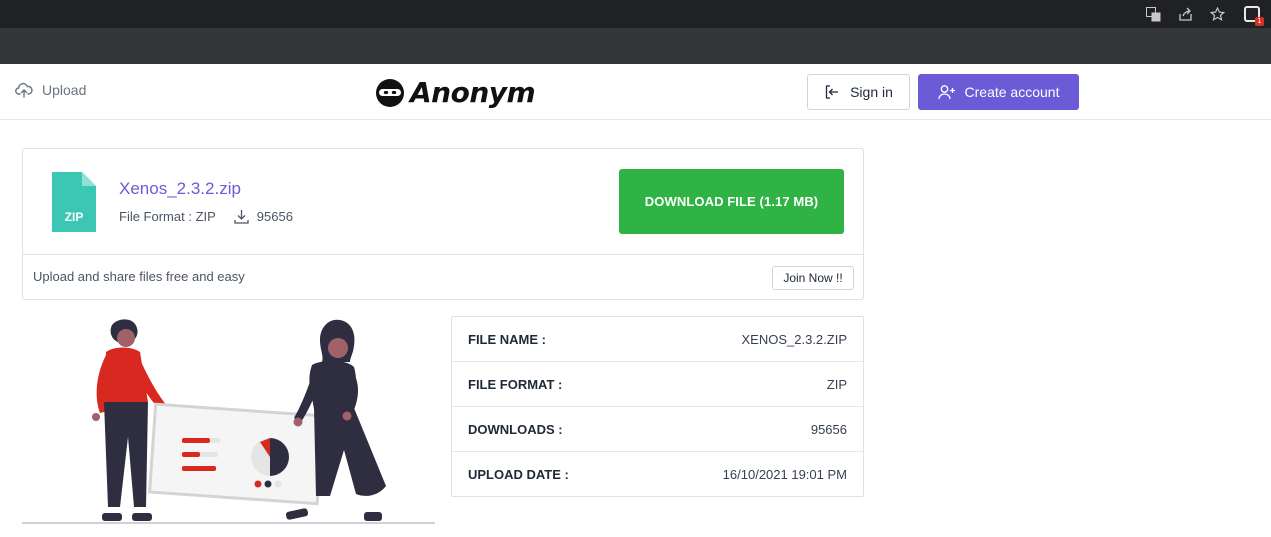 The image size is (1271, 537). I want to click on file-name-link: Xenos_2.3.2.zip, so click(180, 189).